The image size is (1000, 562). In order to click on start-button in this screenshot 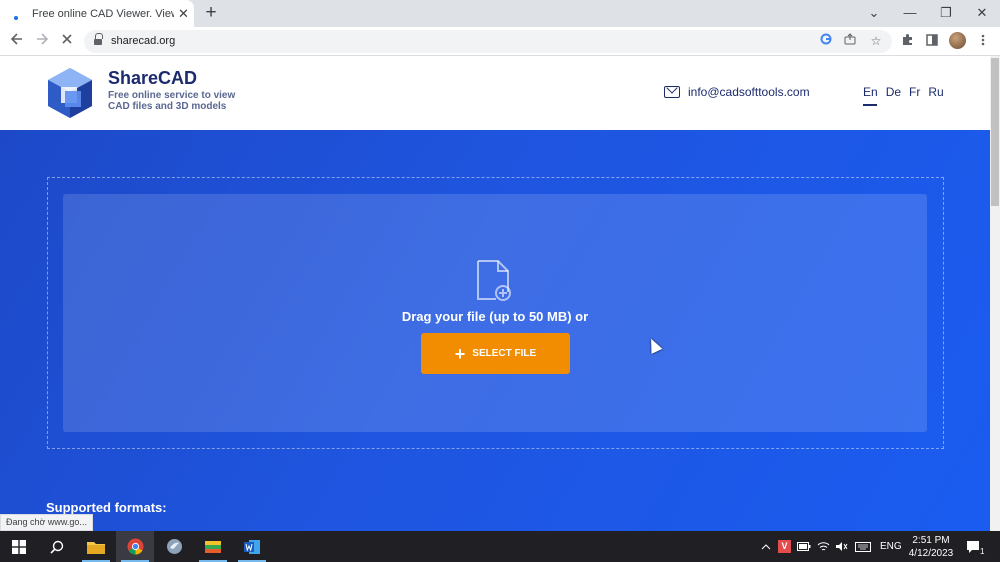, I will do `click(19, 546)`.